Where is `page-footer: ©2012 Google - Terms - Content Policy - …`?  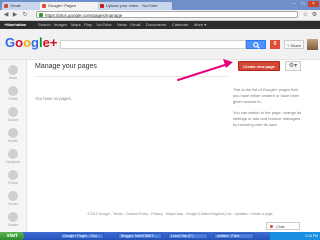 page-footer: ©2012 Google - Terms - Content Policy - … is located at coordinates (180, 214).